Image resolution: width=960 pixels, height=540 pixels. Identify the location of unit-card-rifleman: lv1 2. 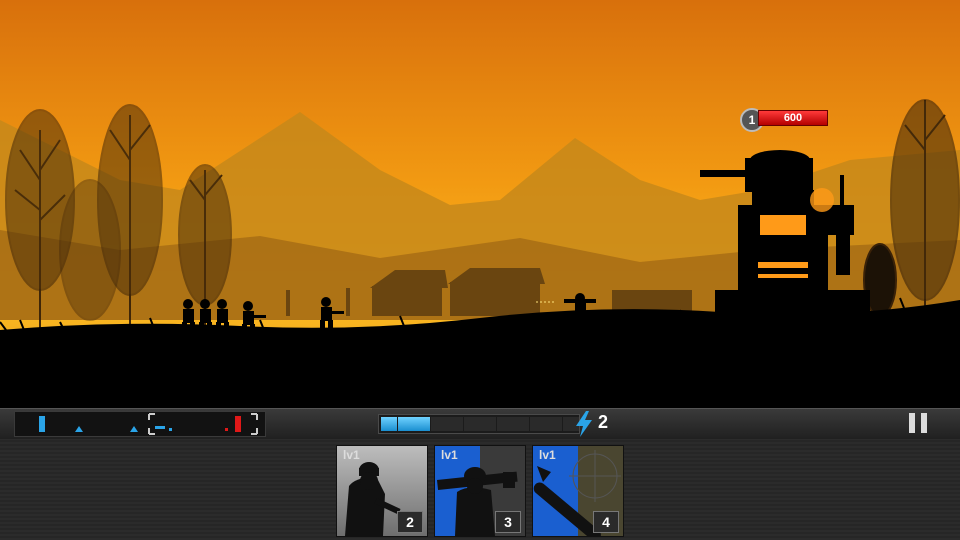
(382, 491).